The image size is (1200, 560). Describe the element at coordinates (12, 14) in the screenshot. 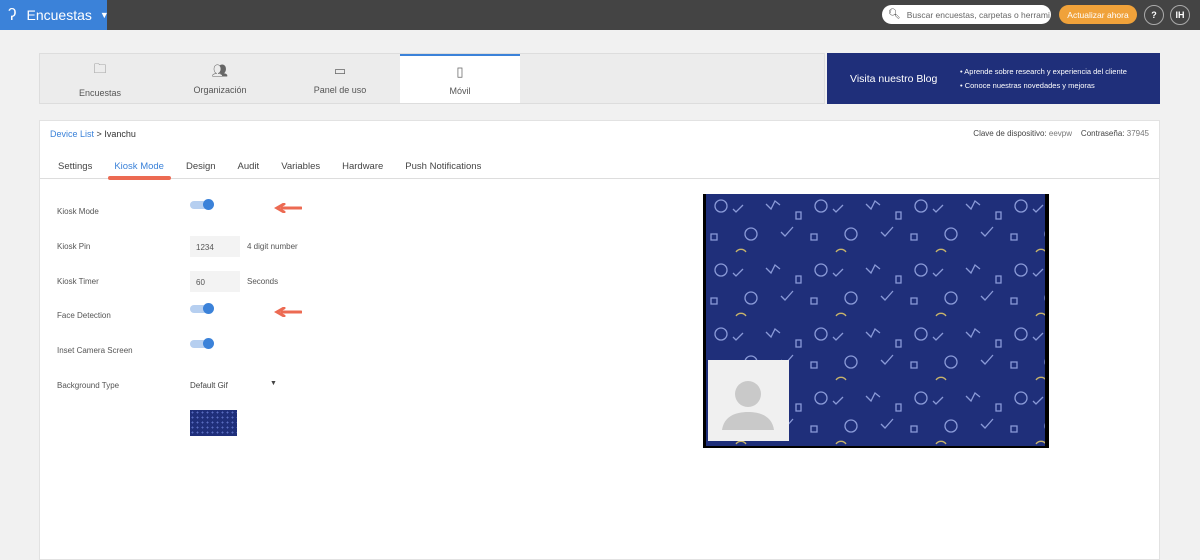

I see `logo-icon: ʔ` at that location.